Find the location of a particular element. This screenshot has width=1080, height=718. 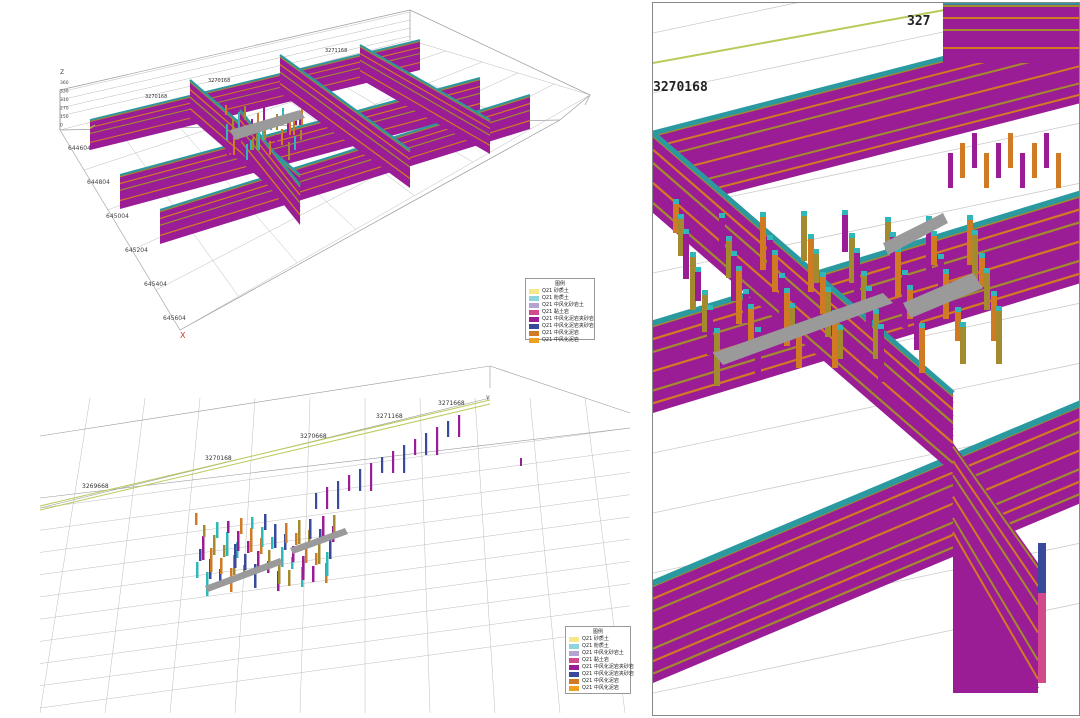

legend-label: Q21 中风化砂岩土 is located at coordinates (603, 653).